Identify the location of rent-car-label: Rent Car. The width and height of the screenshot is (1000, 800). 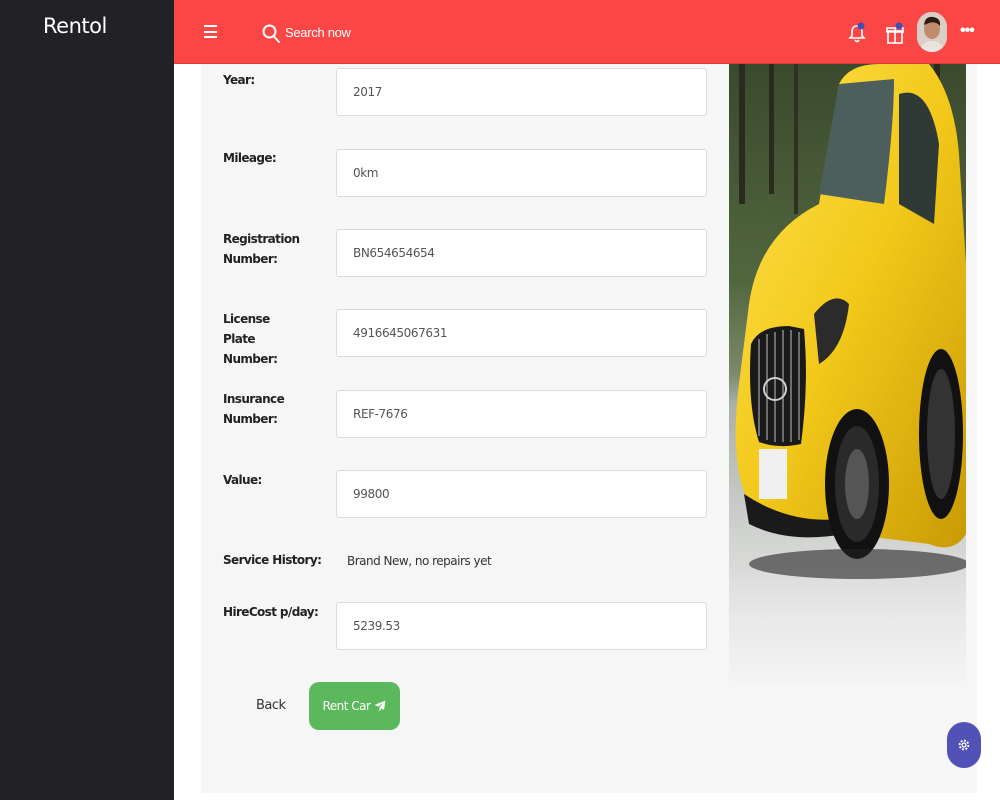
(346, 706).